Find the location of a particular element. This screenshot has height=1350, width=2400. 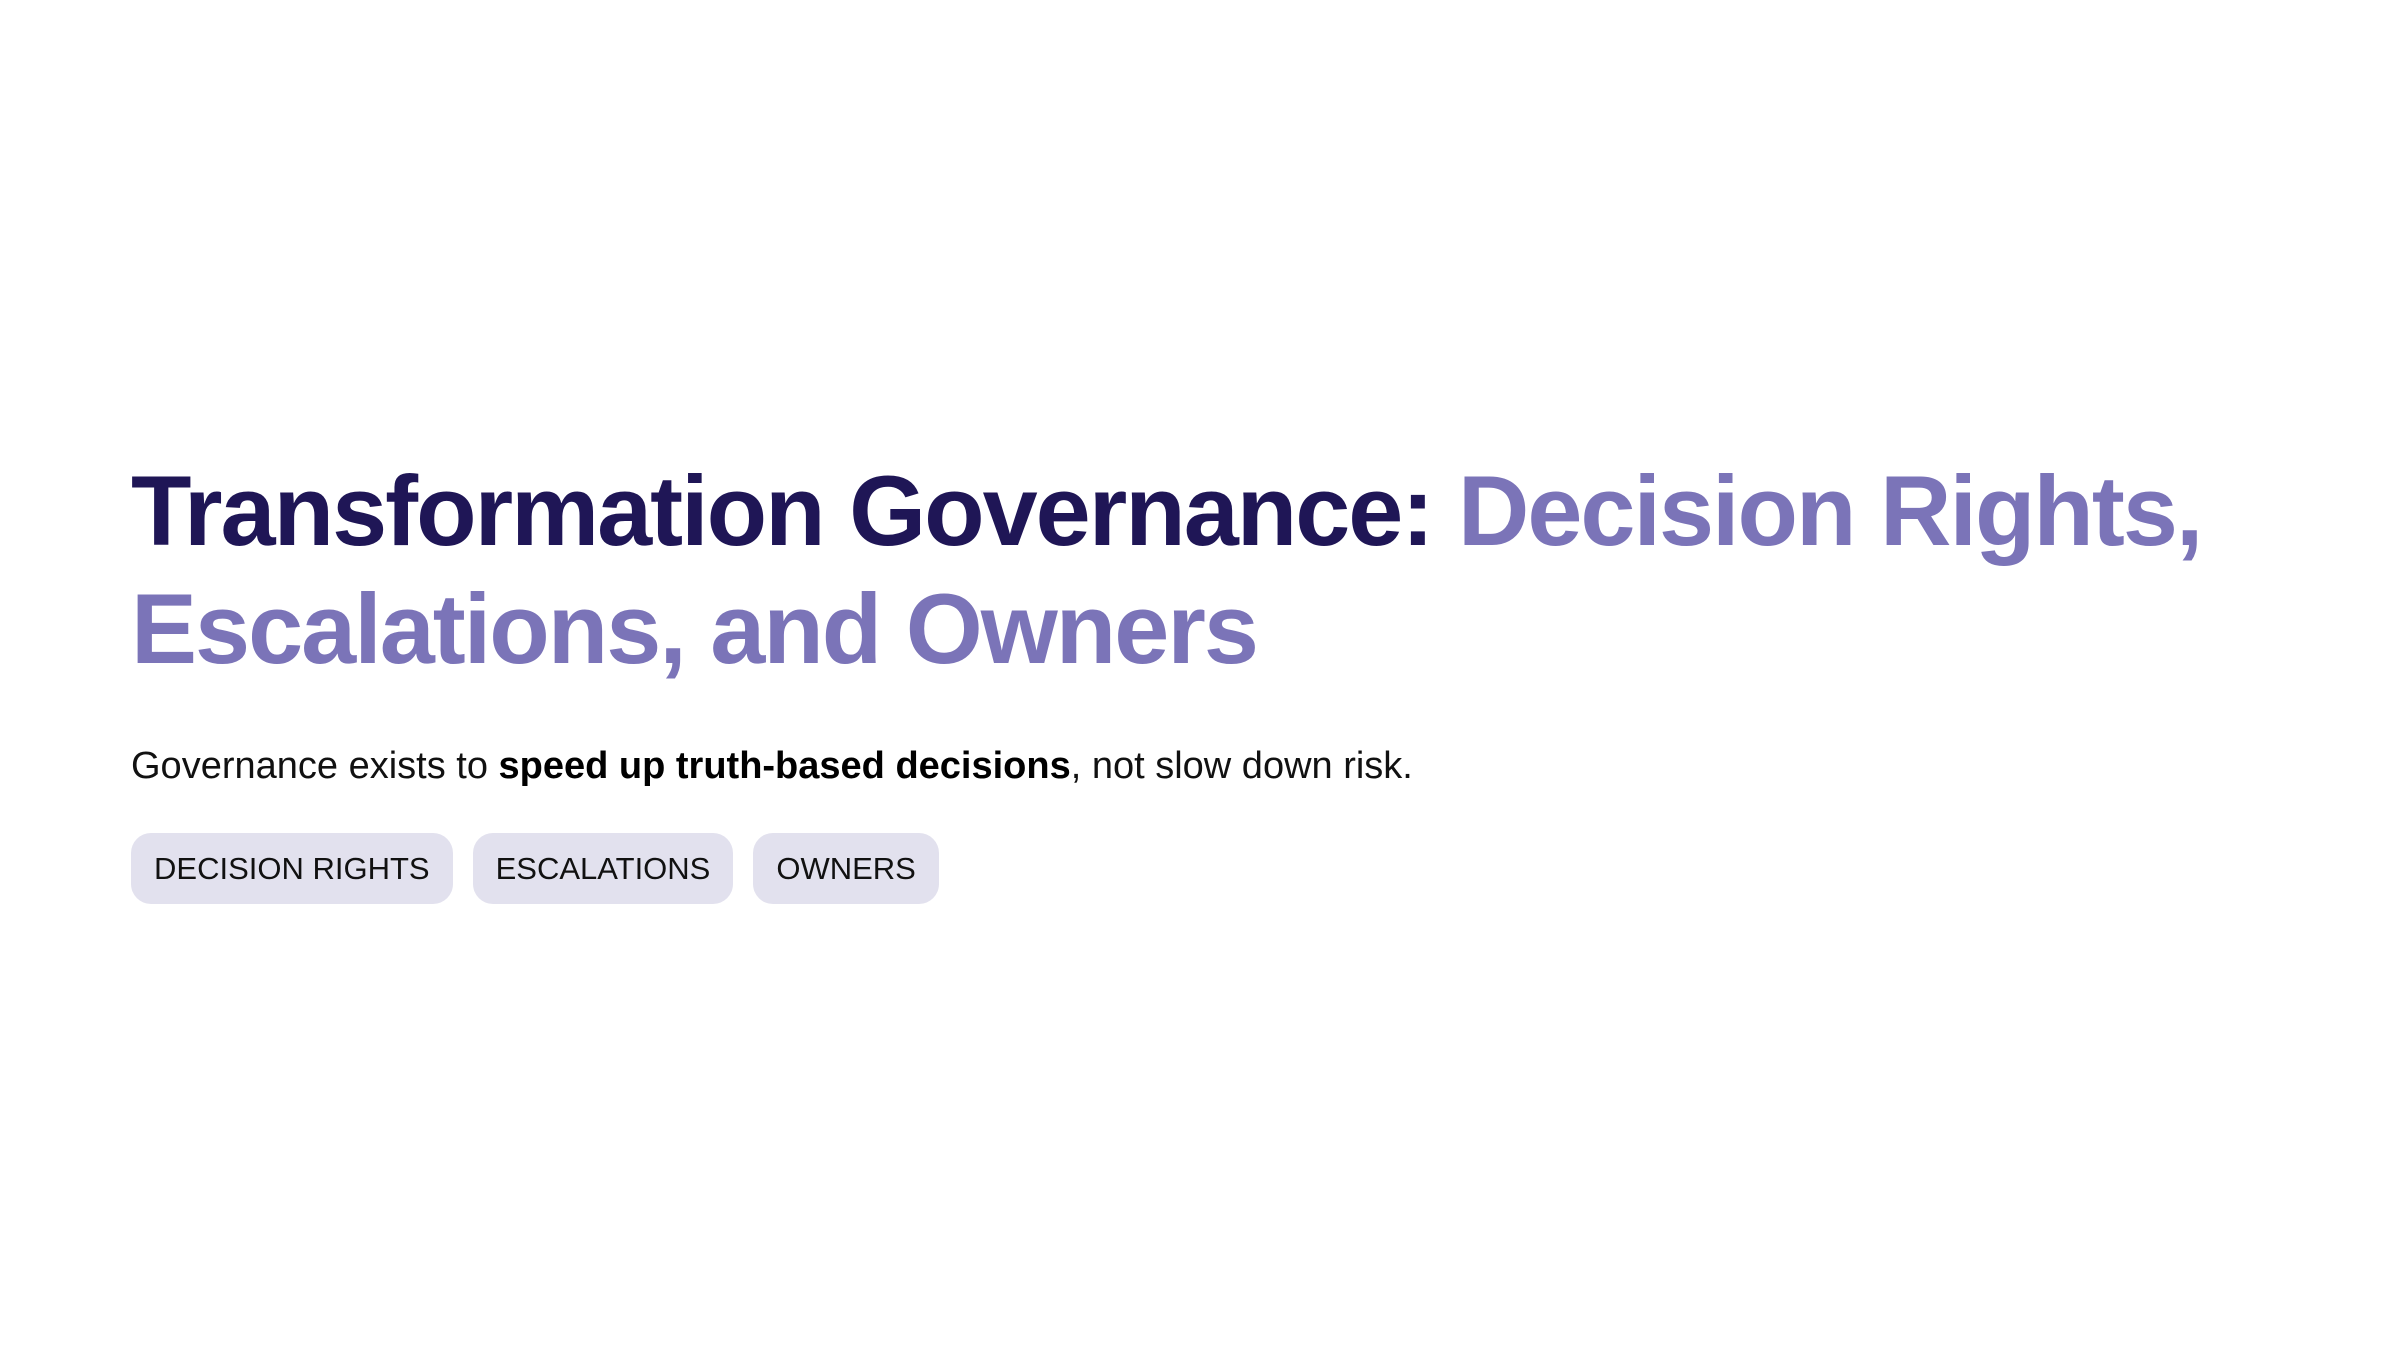

title-main: Transformation Governance: is located at coordinates (794, 510).